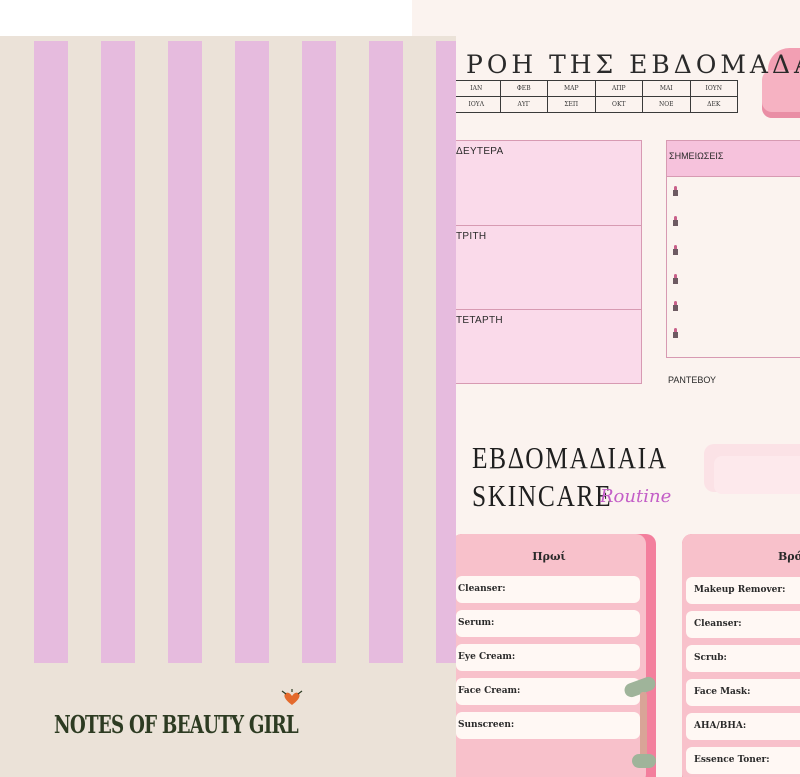 This screenshot has height=777, width=800. Describe the element at coordinates (692, 380) in the screenshot. I see `rendezvous-label: ΡΑΝΤΕΒΟΥ` at that location.